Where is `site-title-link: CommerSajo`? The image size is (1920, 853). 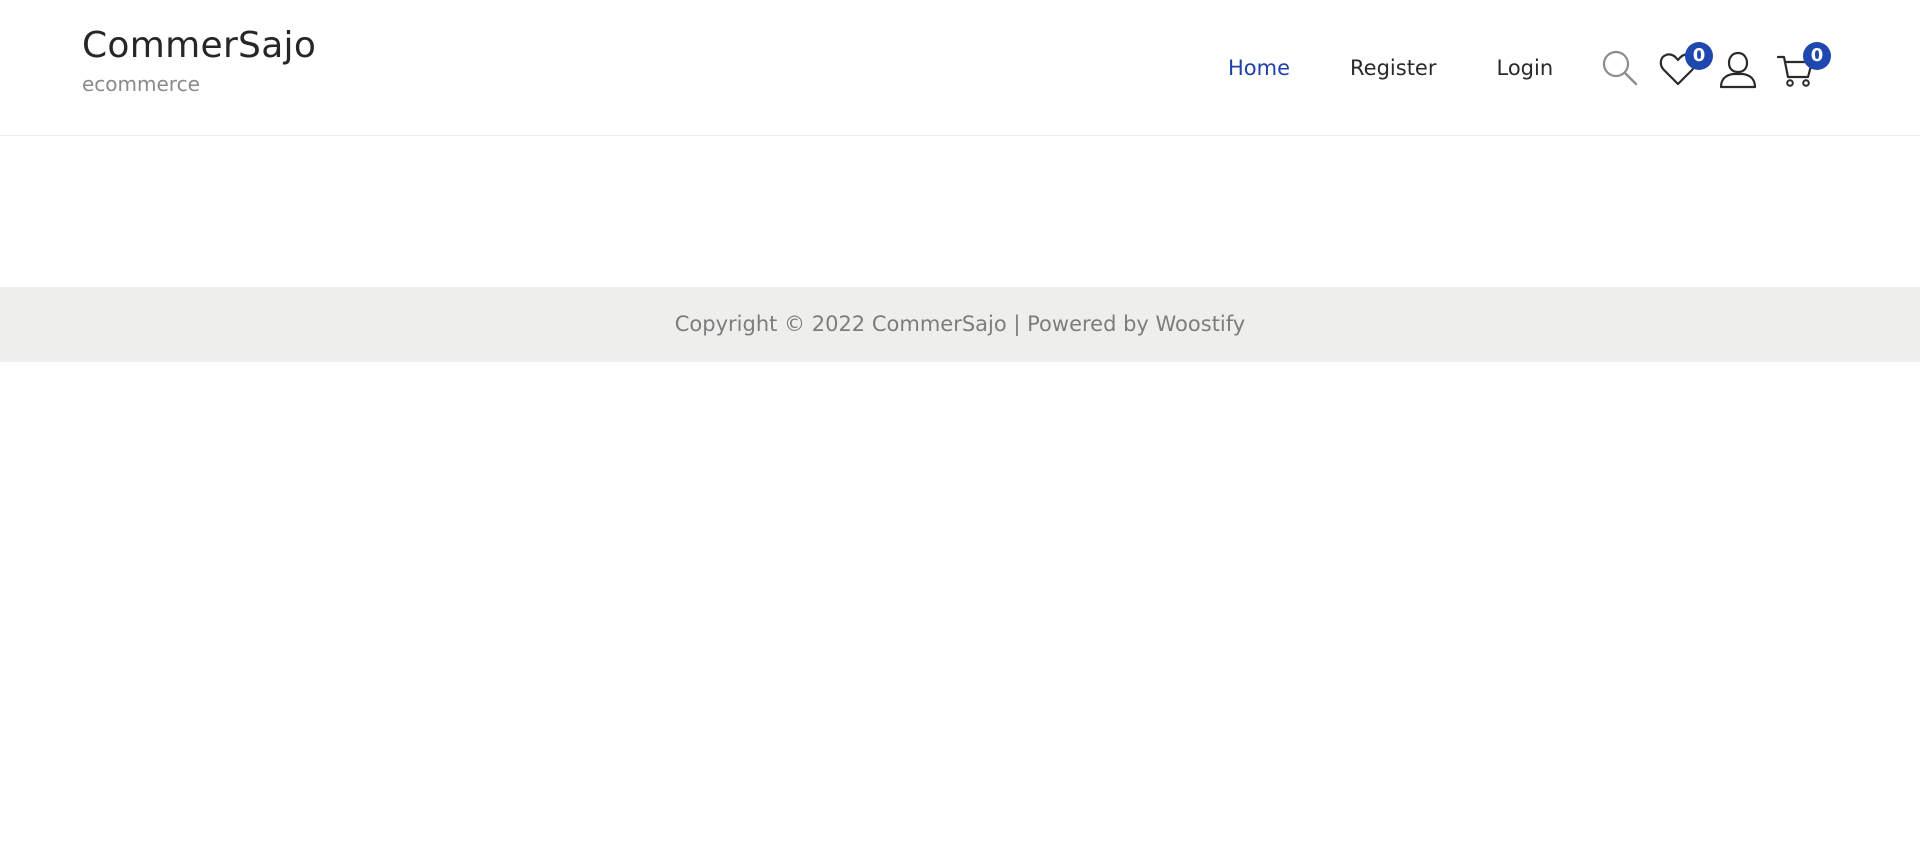
site-title-link: CommerSajo is located at coordinates (199, 46).